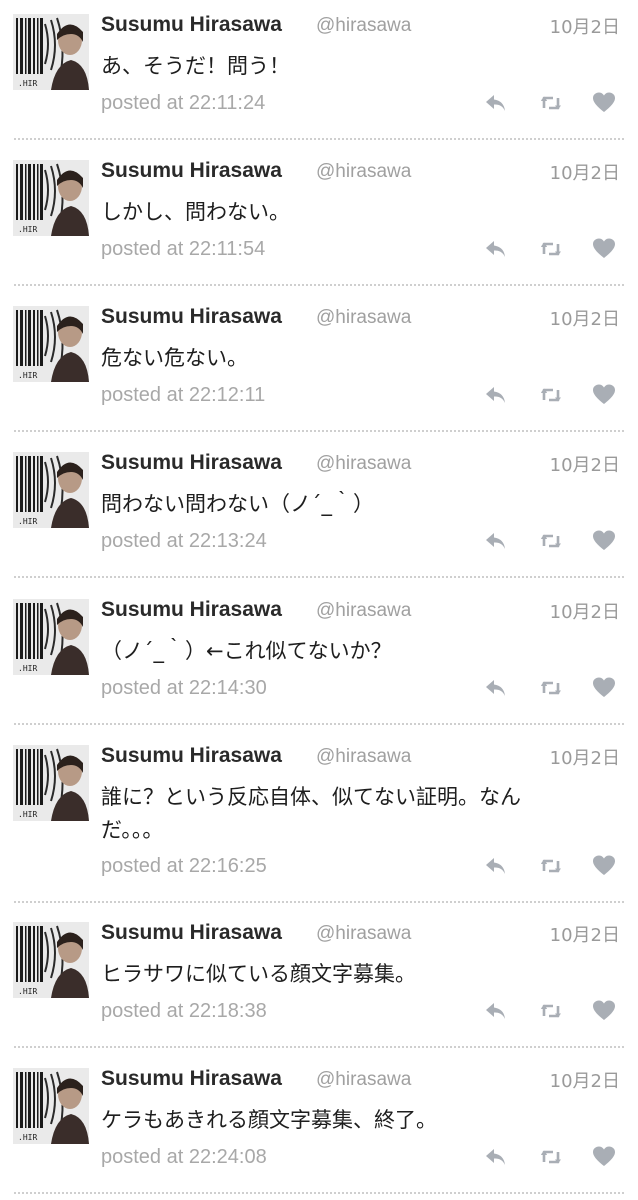 The height and width of the screenshot is (1200, 638). Describe the element at coordinates (195, 66) in the screenshot. I see `tweet-text: あ、そうだ！問う！` at that location.